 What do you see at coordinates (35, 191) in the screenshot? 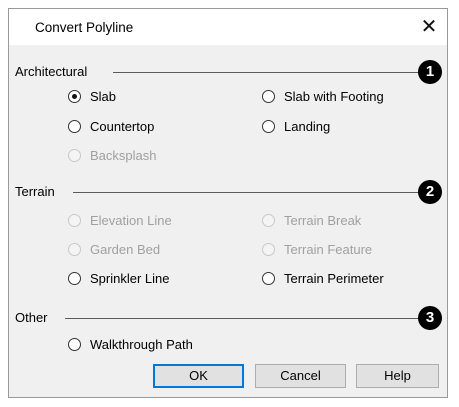
I see `terrain-group-label: Terrain` at bounding box center [35, 191].